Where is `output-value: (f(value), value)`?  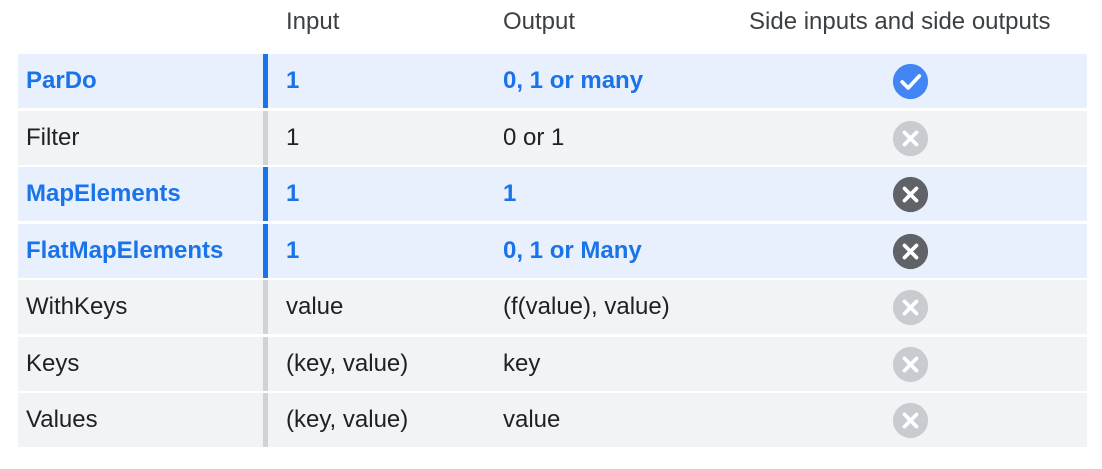
output-value: (f(value), value) is located at coordinates (586, 306).